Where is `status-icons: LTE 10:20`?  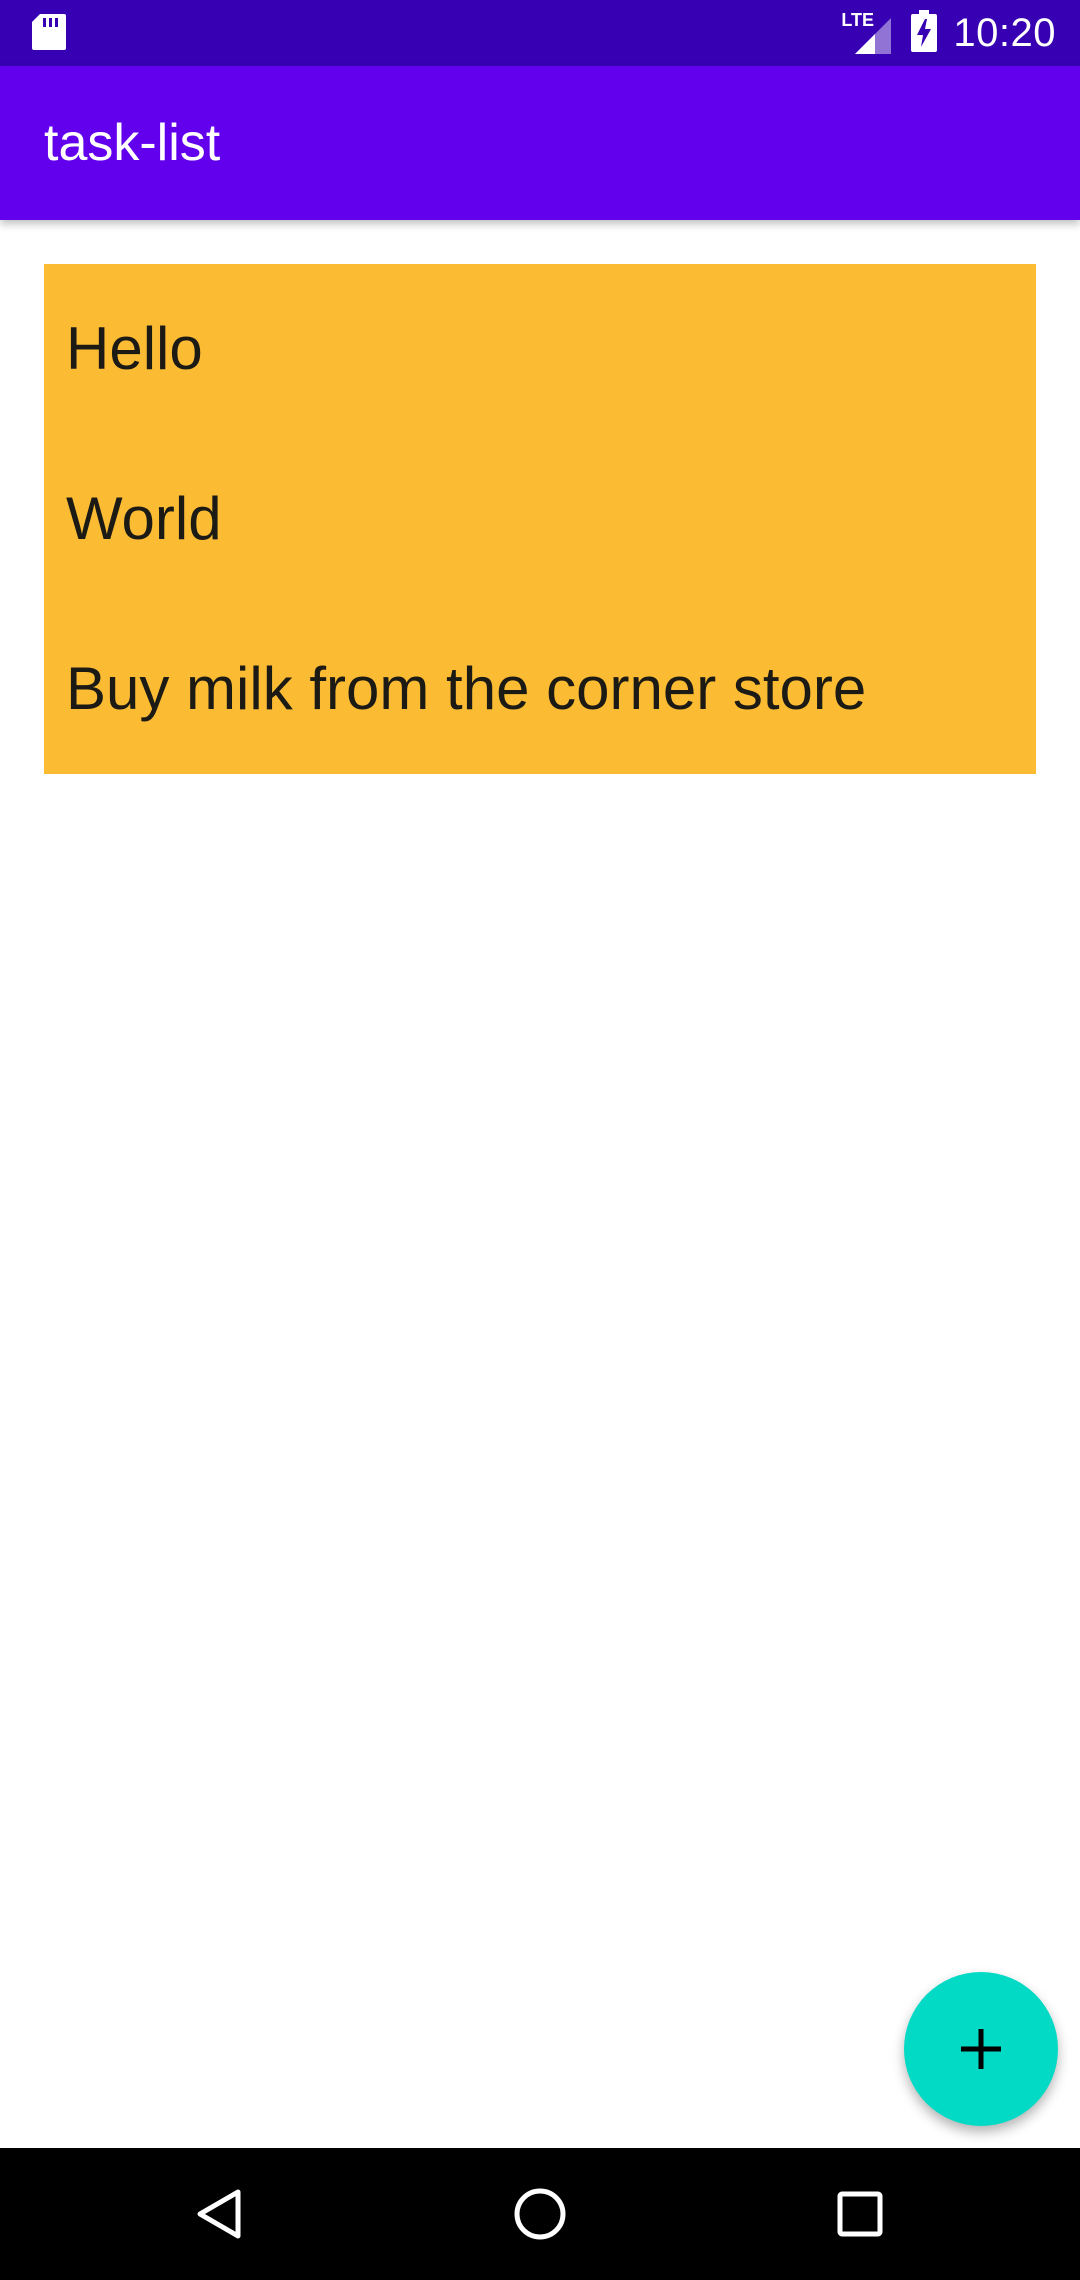
status-icons: LTE 10:20 is located at coordinates (948, 33).